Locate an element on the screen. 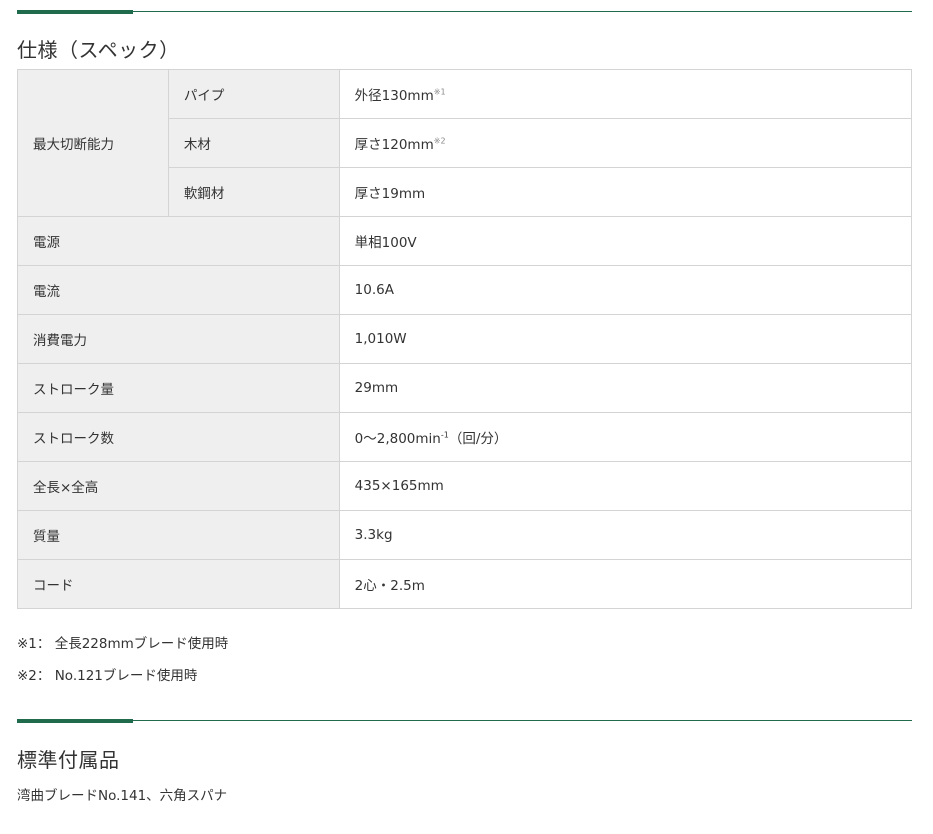  table-row: ストローク量 29mm is located at coordinates (465, 388).